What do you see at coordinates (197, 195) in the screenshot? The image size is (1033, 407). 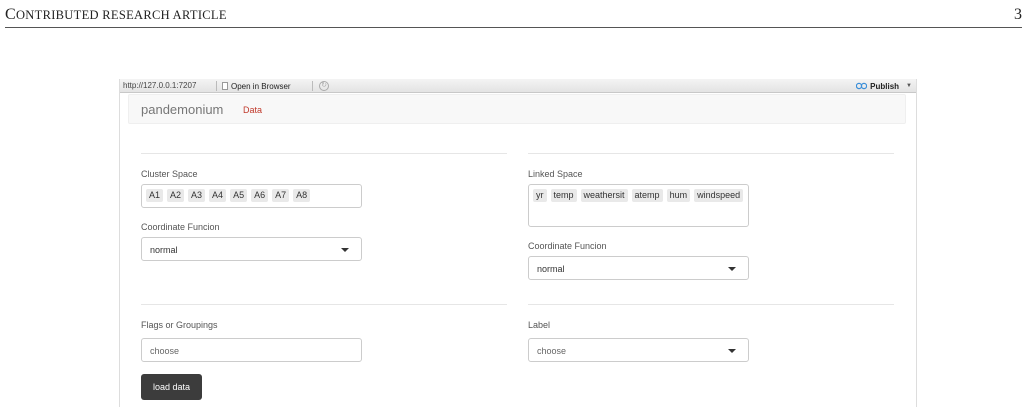 I see `selected-chip: A3` at bounding box center [197, 195].